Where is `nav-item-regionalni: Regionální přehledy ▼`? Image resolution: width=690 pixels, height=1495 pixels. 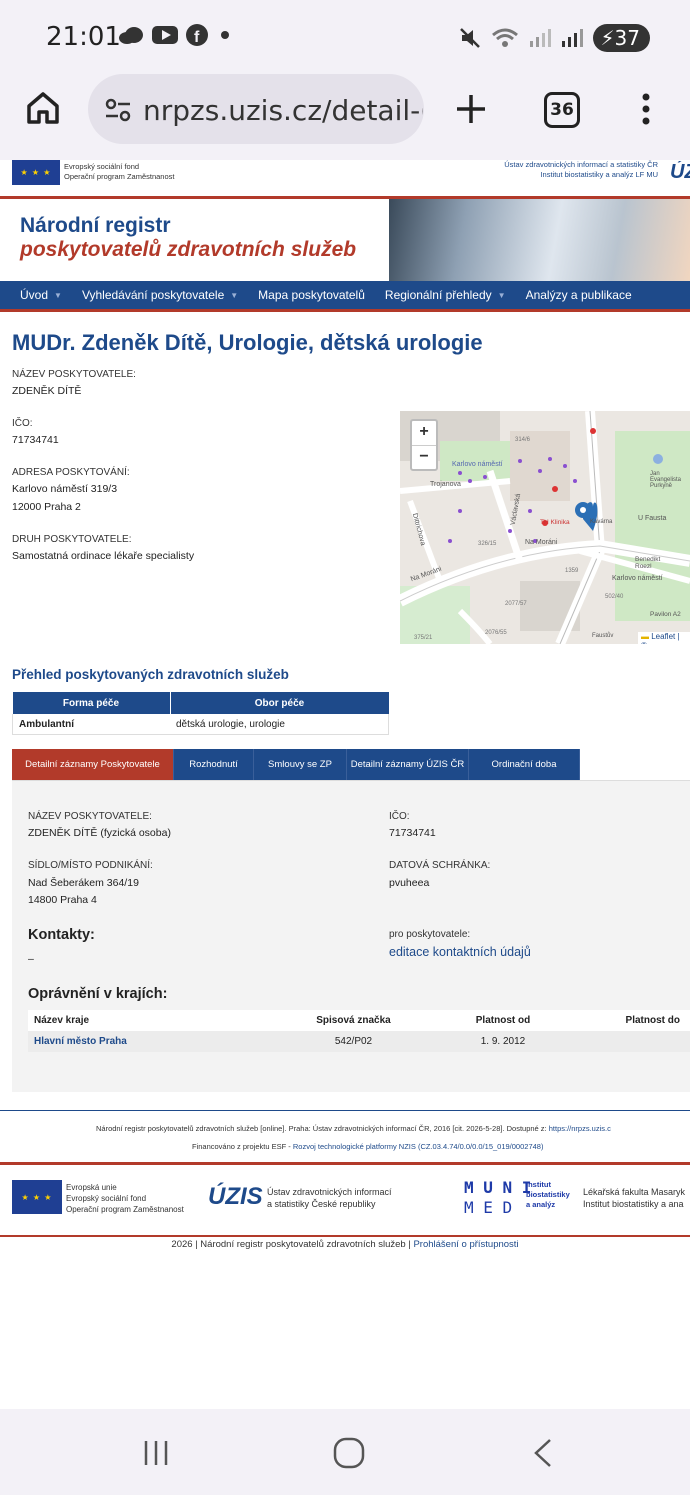 nav-item-regionalni: Regionální přehledy ▼ is located at coordinates (445, 295).